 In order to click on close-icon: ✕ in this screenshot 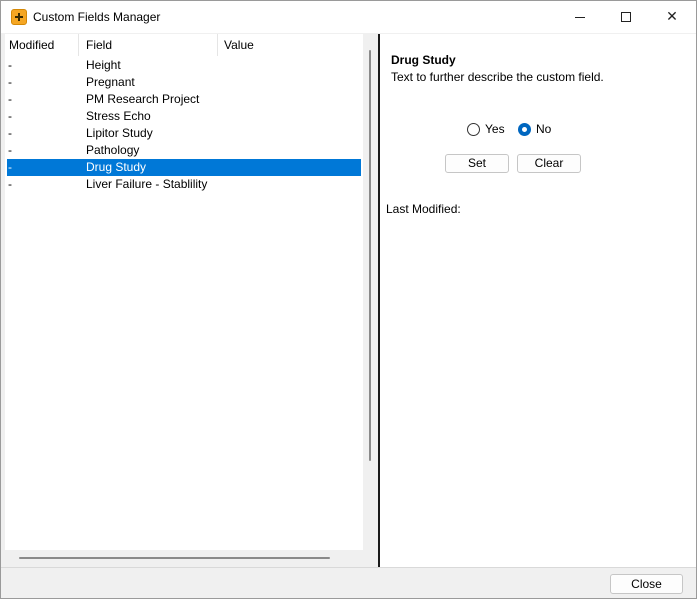, I will do `click(672, 17)`.